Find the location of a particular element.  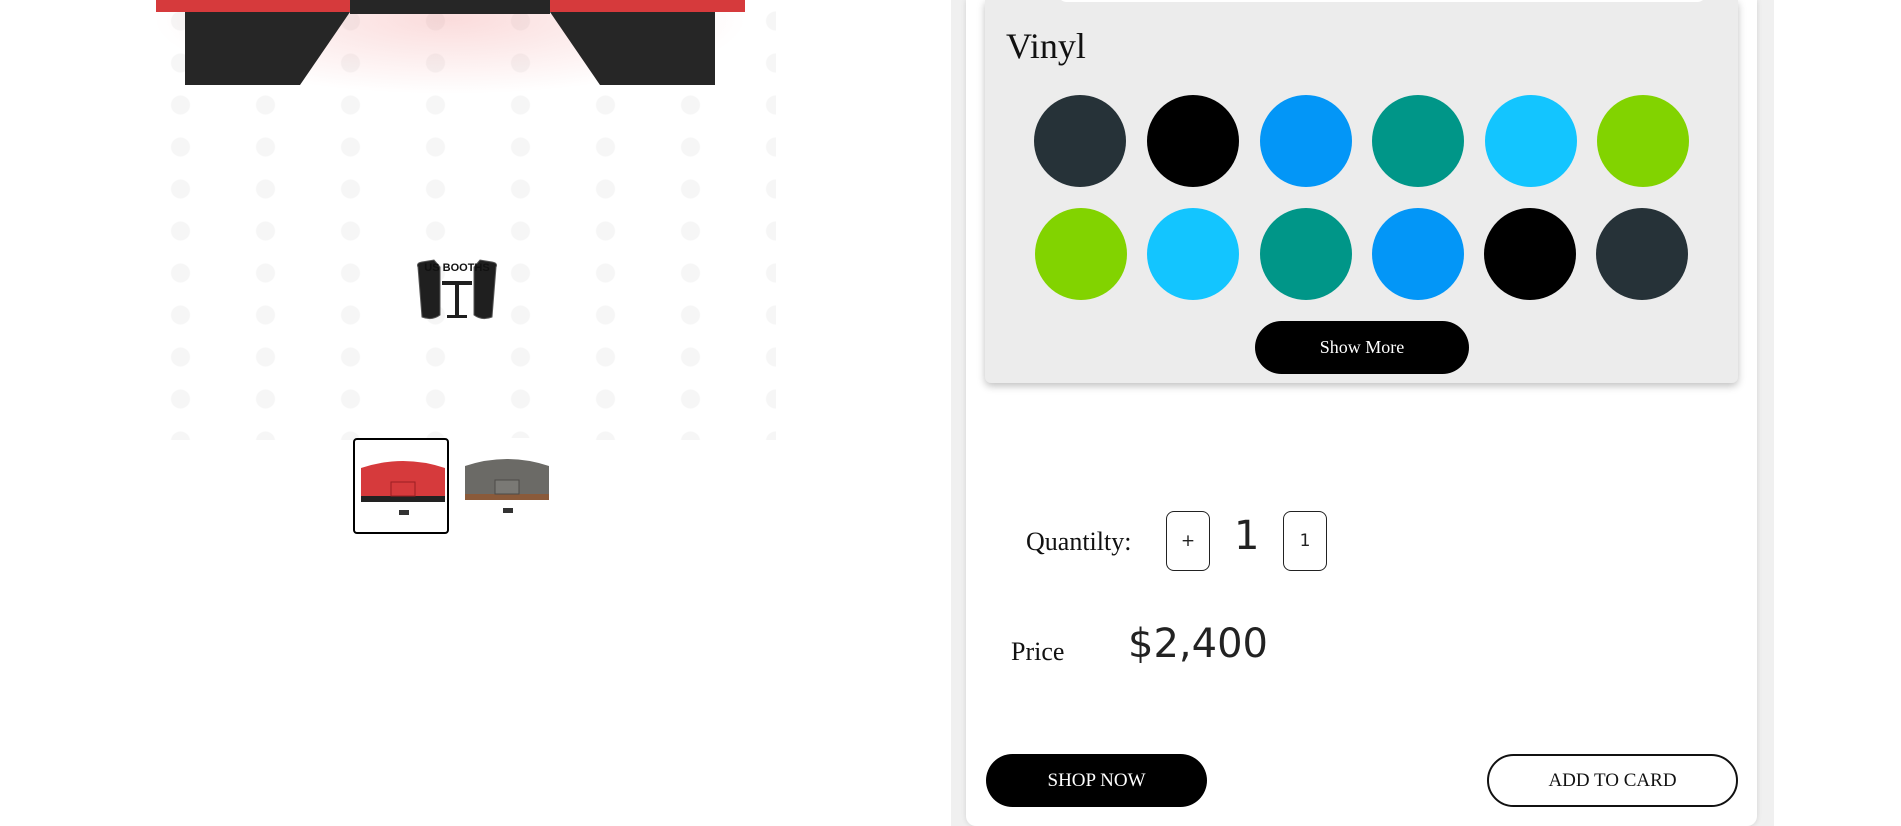

thumbnail-gray-booth is located at coordinates (507, 486).